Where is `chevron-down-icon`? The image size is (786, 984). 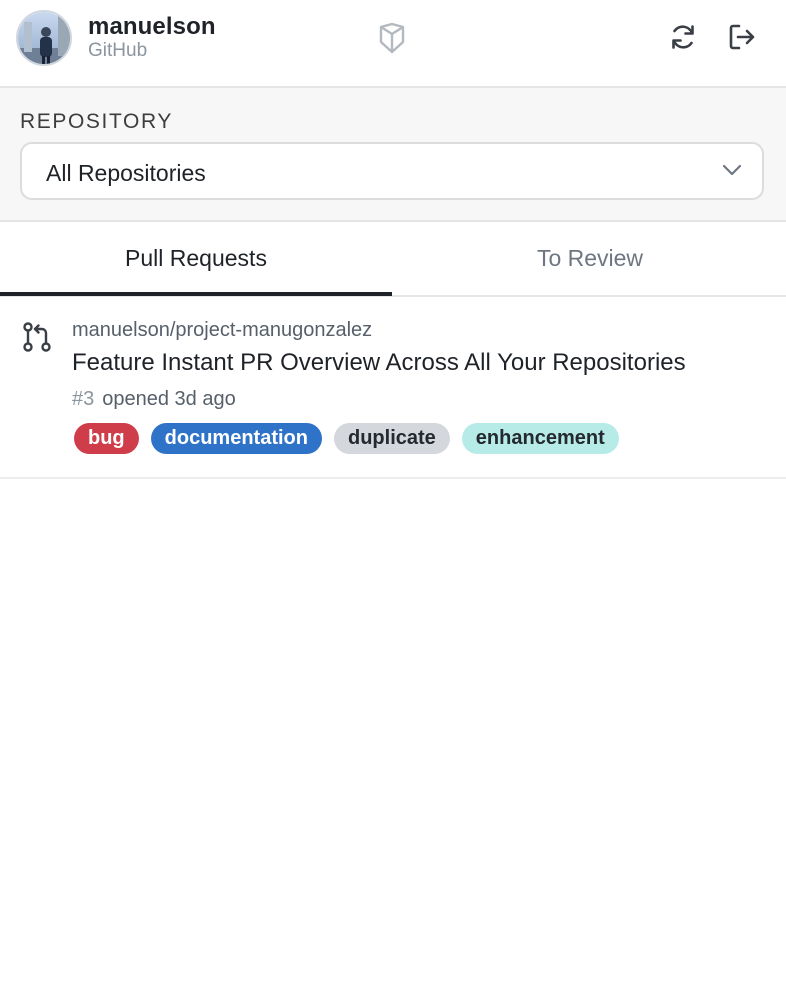
chevron-down-icon is located at coordinates (732, 170).